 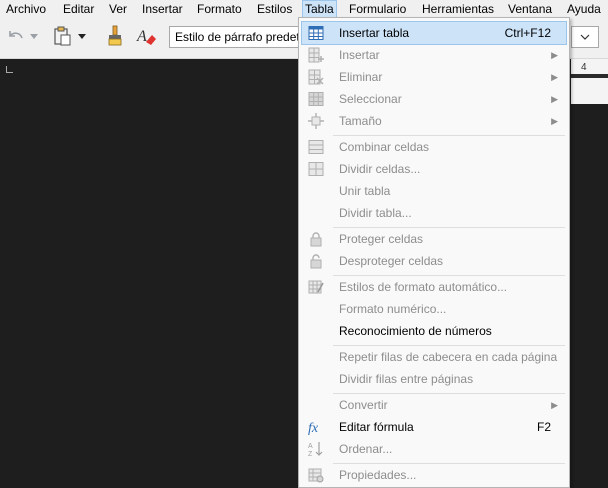 What do you see at coordinates (363, 405) in the screenshot?
I see `menu-item-label: Convertir` at bounding box center [363, 405].